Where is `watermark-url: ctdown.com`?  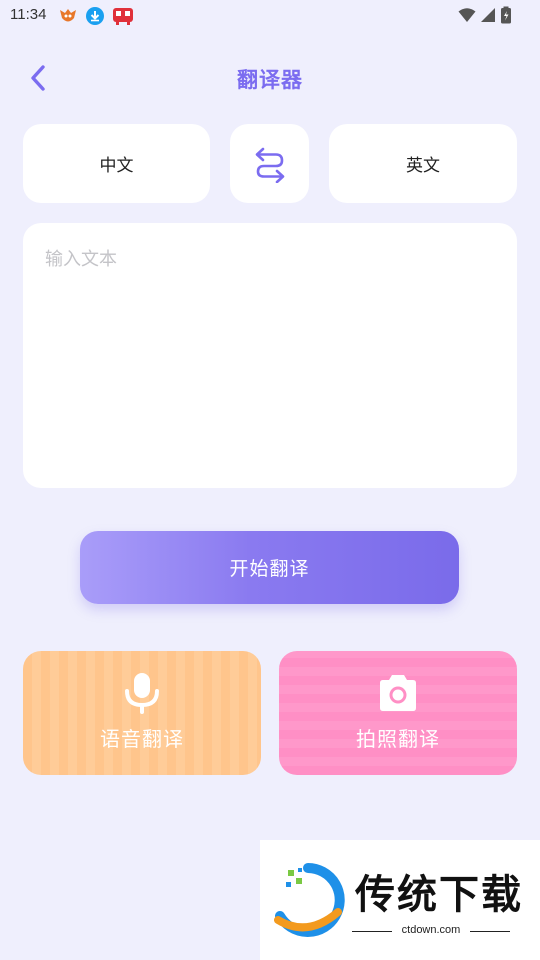
watermark-url: ctdown.com is located at coordinates (431, 930).